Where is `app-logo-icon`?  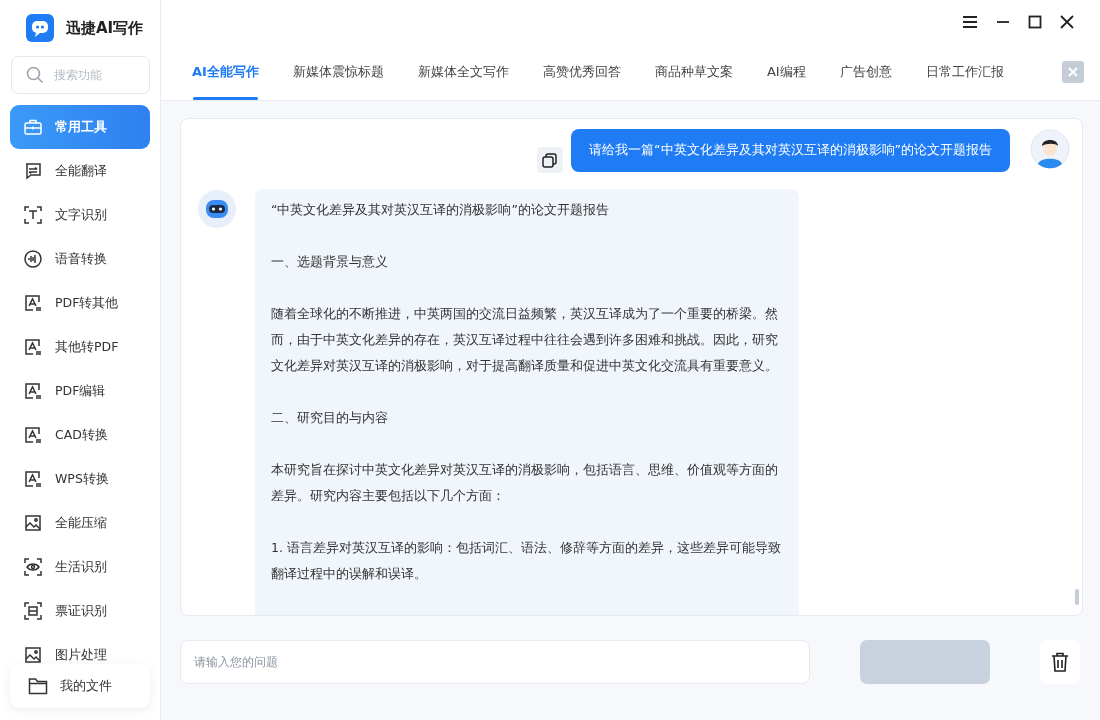 app-logo-icon is located at coordinates (40, 28).